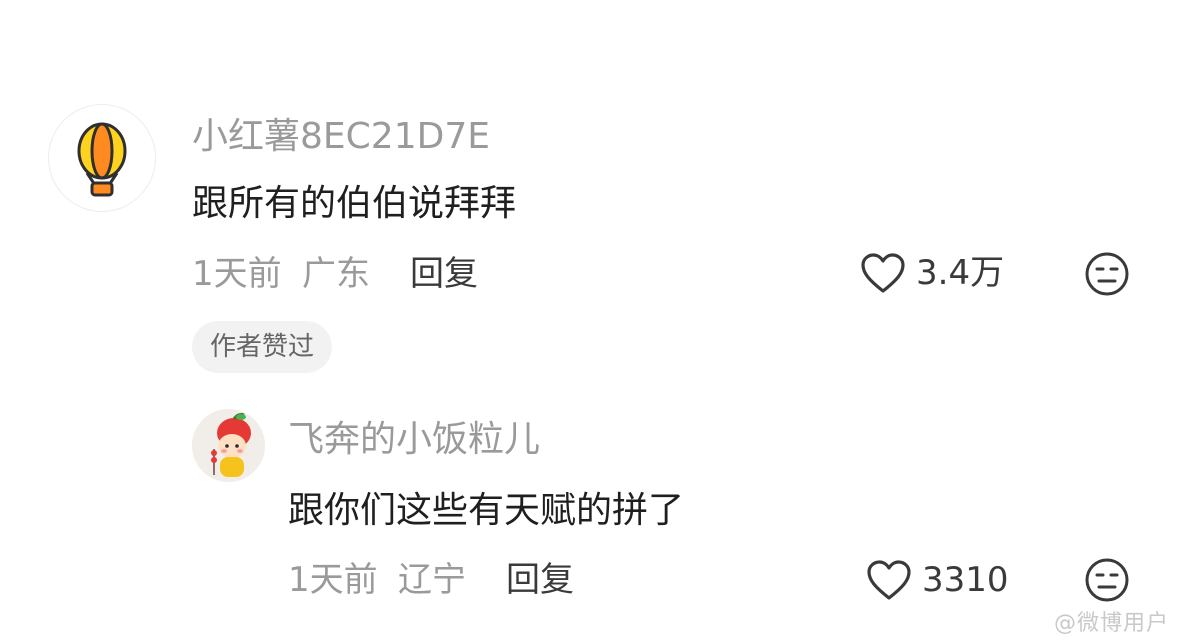 The image size is (1179, 643). I want to click on dislike-button, so click(1107, 276).